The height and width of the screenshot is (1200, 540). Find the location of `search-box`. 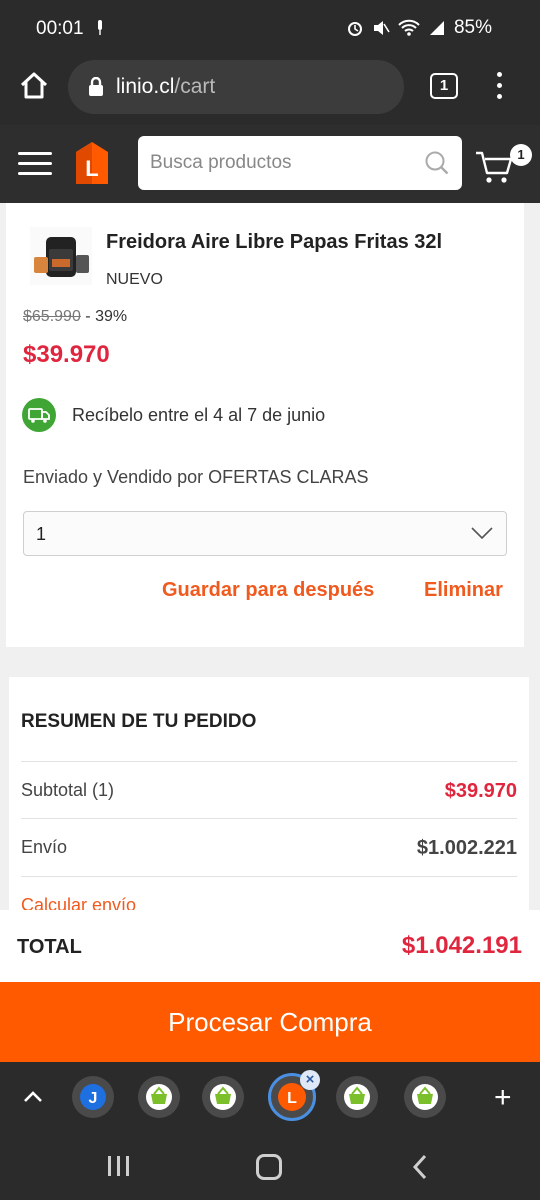

search-box is located at coordinates (300, 163).